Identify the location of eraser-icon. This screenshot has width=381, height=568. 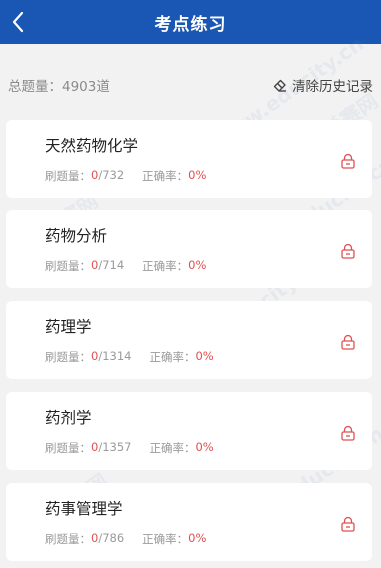
(279, 85).